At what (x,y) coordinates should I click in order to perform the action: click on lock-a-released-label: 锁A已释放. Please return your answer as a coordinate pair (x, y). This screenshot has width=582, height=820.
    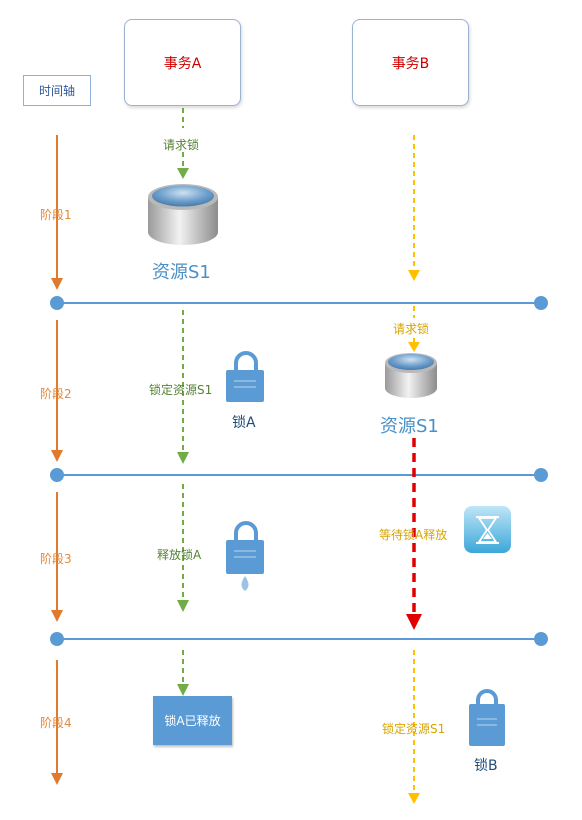
    Looking at the image, I should click on (192, 721).